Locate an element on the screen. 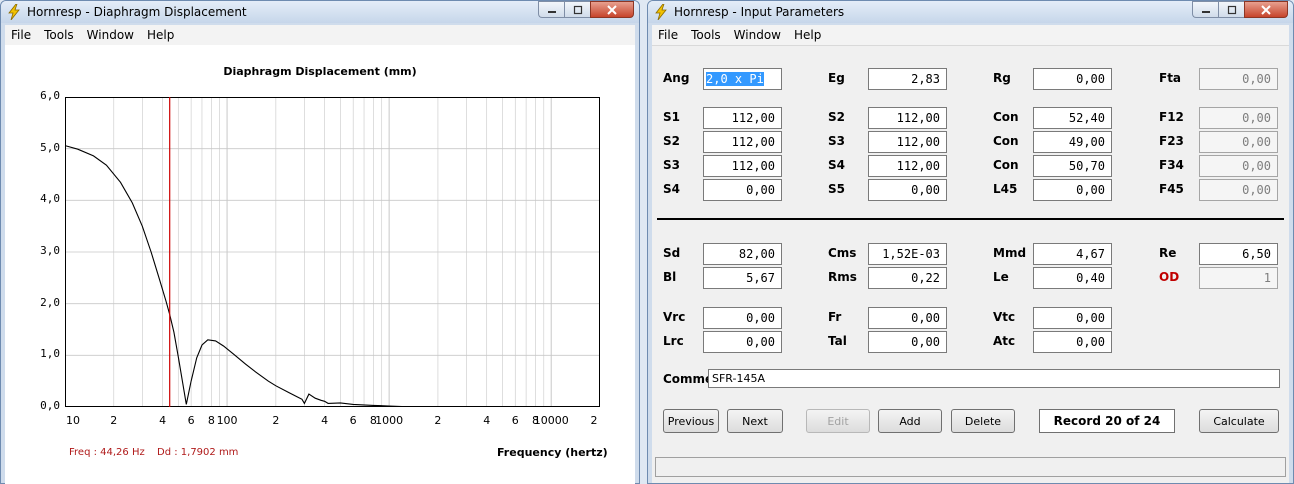  cursor-frequency-readout: Freq : 44,26 Hz is located at coordinates (107, 452).